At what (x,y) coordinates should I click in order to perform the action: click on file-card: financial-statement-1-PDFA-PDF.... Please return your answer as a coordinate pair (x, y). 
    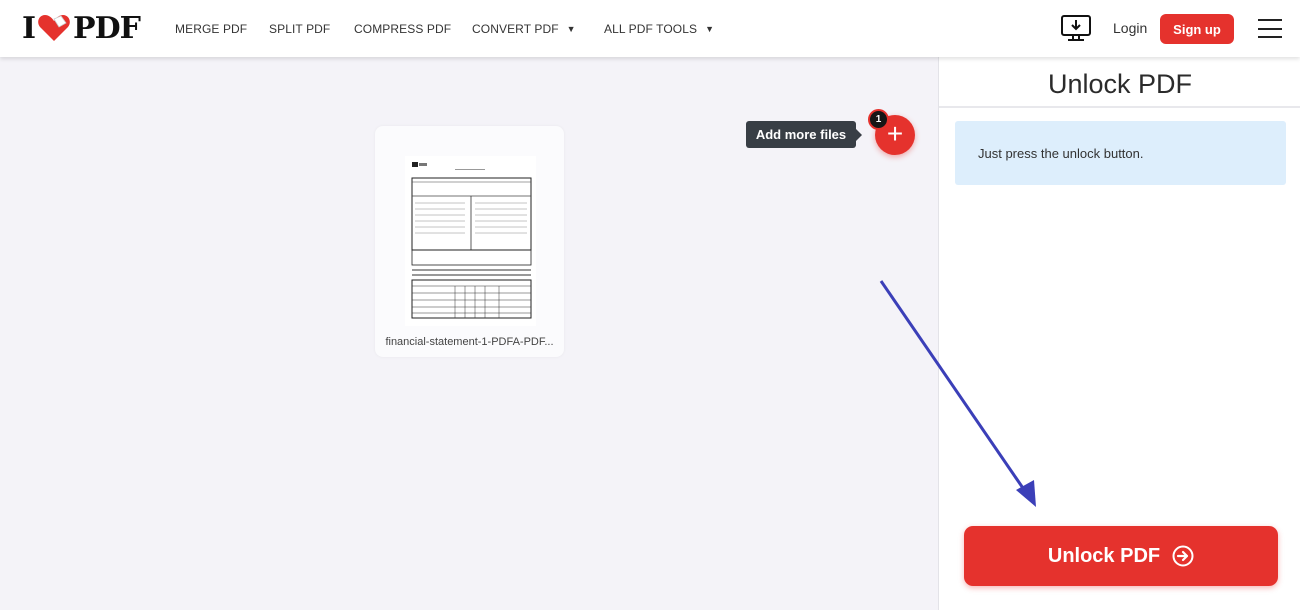
    Looking at the image, I should click on (469, 241).